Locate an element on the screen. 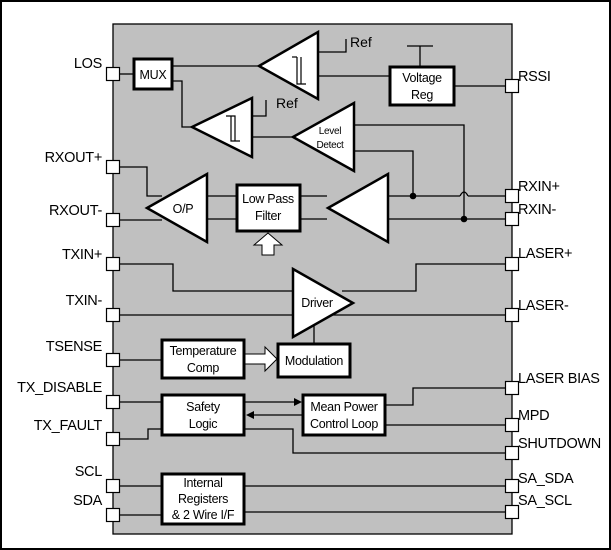 The image size is (611, 550). pin-rxin-minus: RXIN- is located at coordinates (530, 214).